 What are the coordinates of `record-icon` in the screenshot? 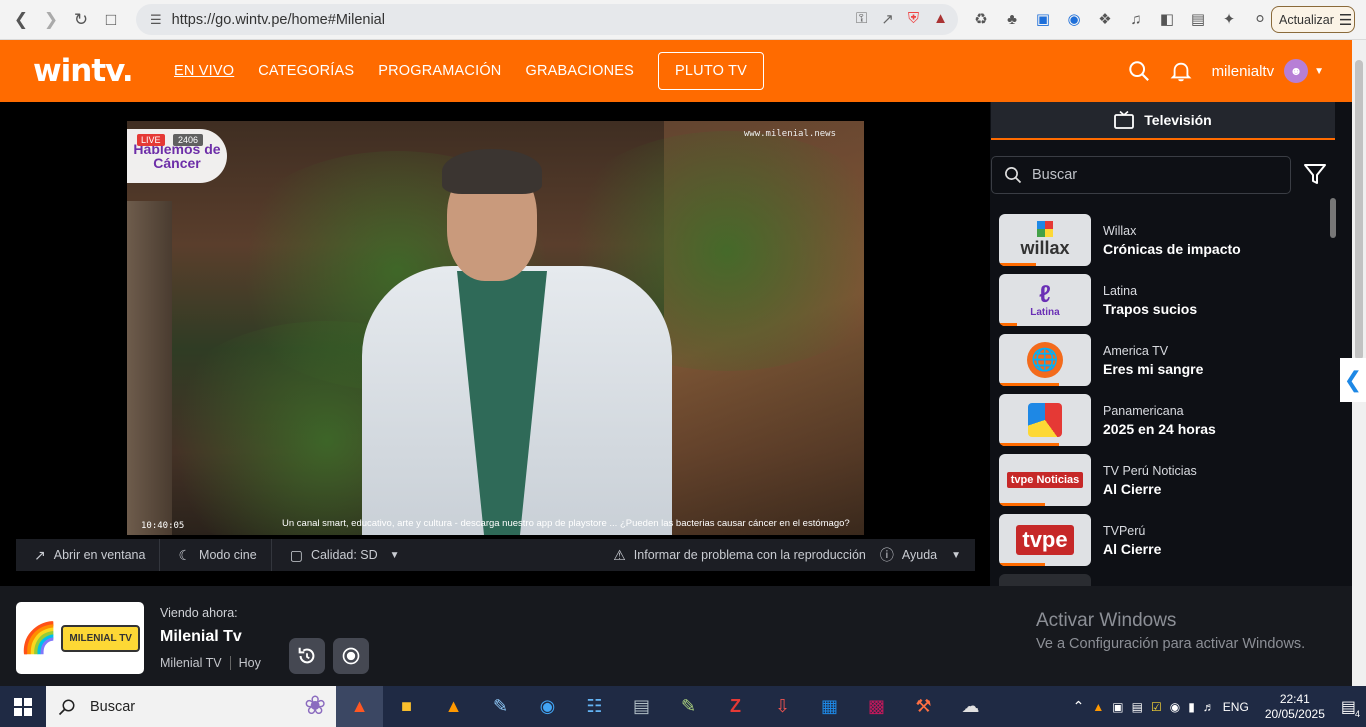 It's located at (351, 656).